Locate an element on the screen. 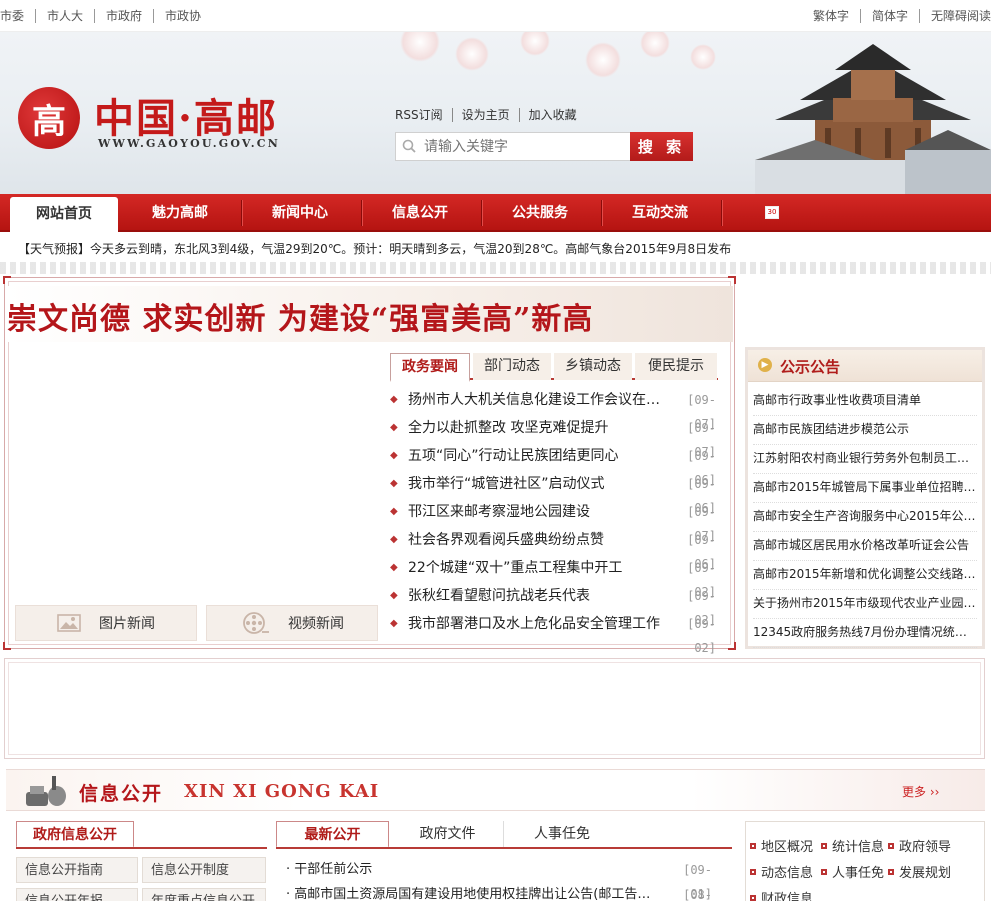  news-title: 扬州市人大机关信息化建设工作会议在高邮召开 is located at coordinates (538, 402).